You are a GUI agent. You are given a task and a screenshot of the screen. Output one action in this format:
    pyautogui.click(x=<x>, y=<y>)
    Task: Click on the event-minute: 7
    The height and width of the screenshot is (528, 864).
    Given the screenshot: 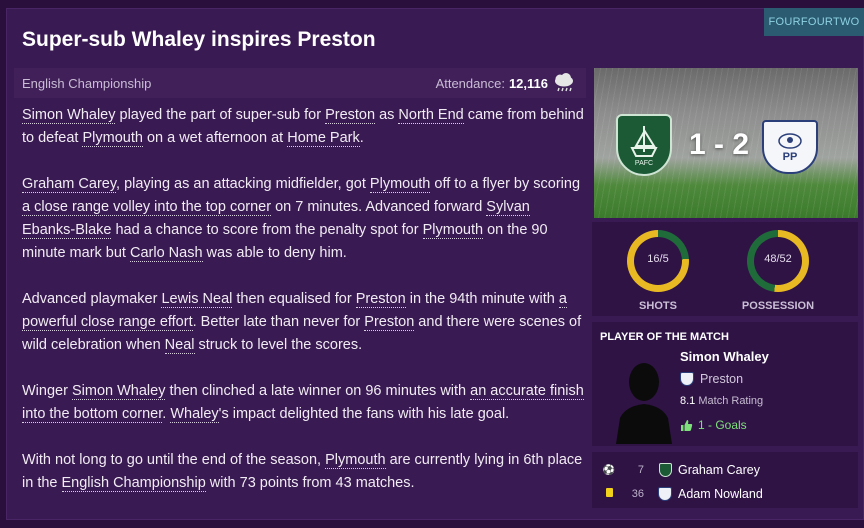 What is the action you would take?
    pyautogui.click(x=640, y=470)
    